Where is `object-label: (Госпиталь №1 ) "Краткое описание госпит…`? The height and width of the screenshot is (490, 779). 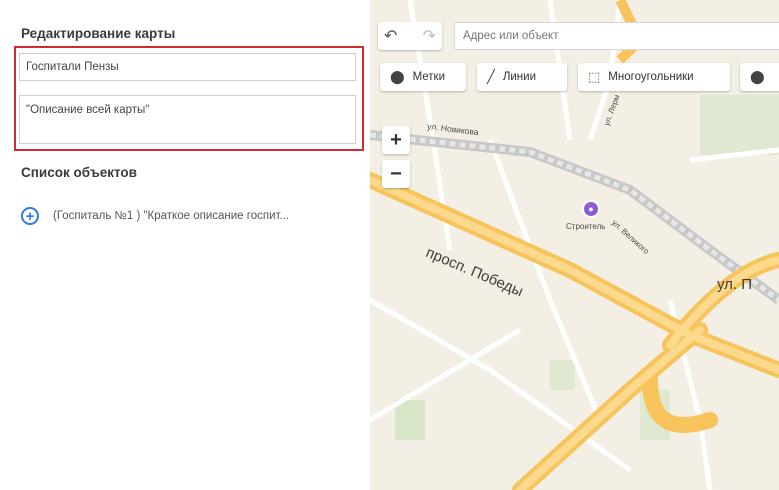
object-label: (Госпиталь №1 ) "Краткое описание госпит… is located at coordinates (171, 216).